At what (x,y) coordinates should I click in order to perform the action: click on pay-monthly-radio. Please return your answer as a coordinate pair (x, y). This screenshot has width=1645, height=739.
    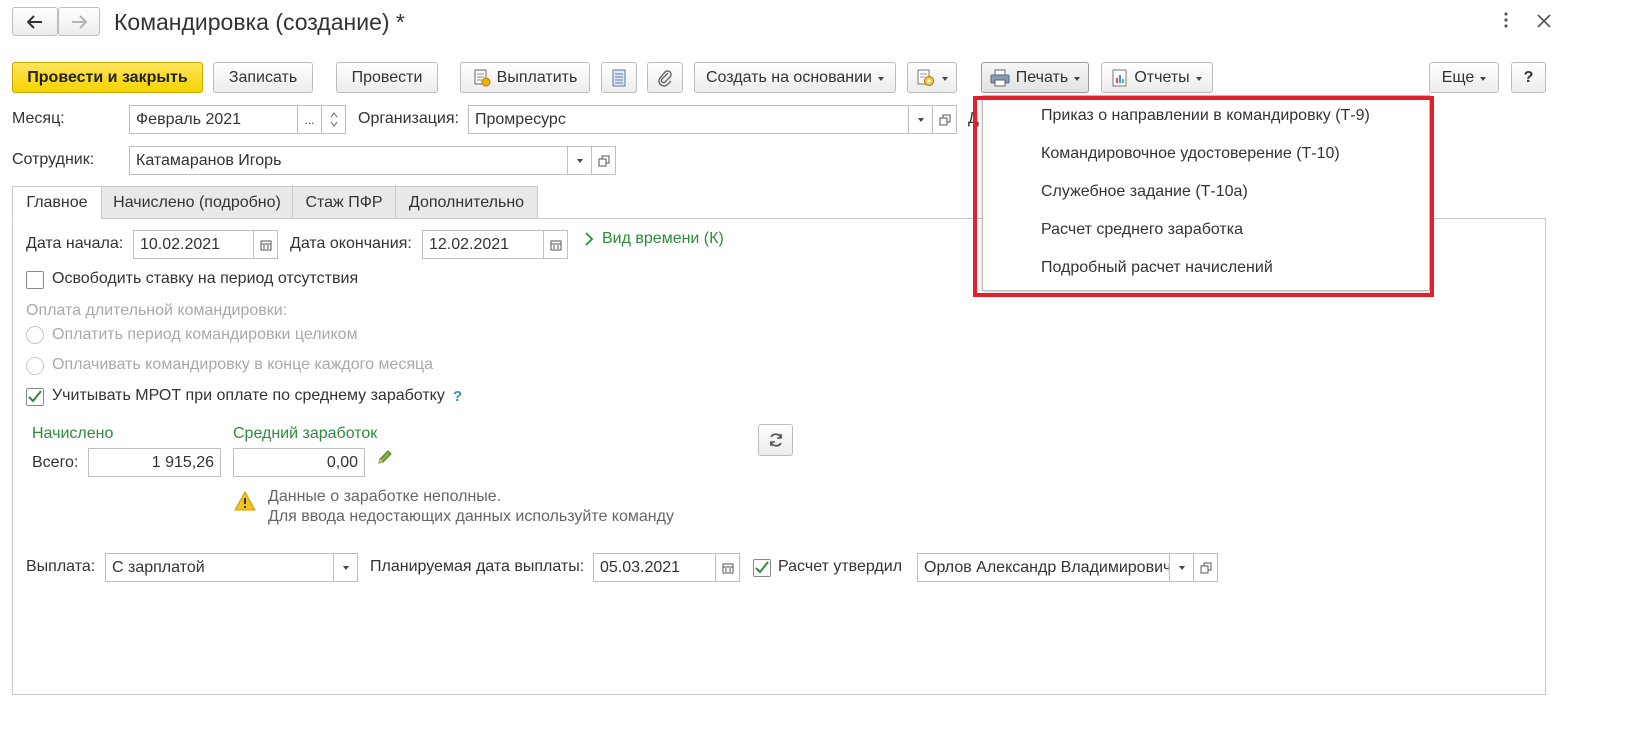
    Looking at the image, I should click on (35, 366).